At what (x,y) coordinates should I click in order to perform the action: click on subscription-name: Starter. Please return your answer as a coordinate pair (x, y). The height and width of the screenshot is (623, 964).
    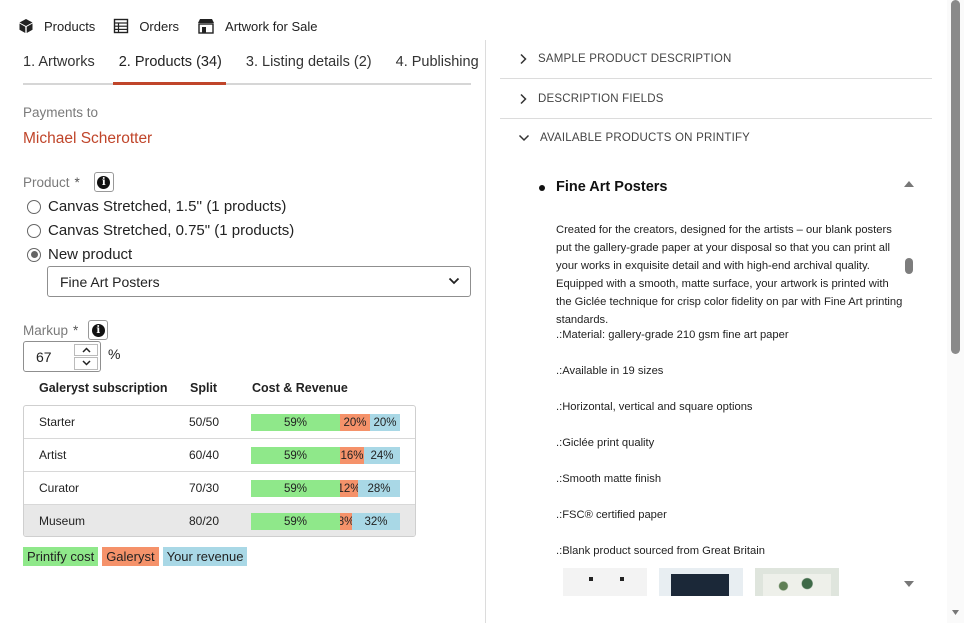
    Looking at the image, I should click on (57, 422).